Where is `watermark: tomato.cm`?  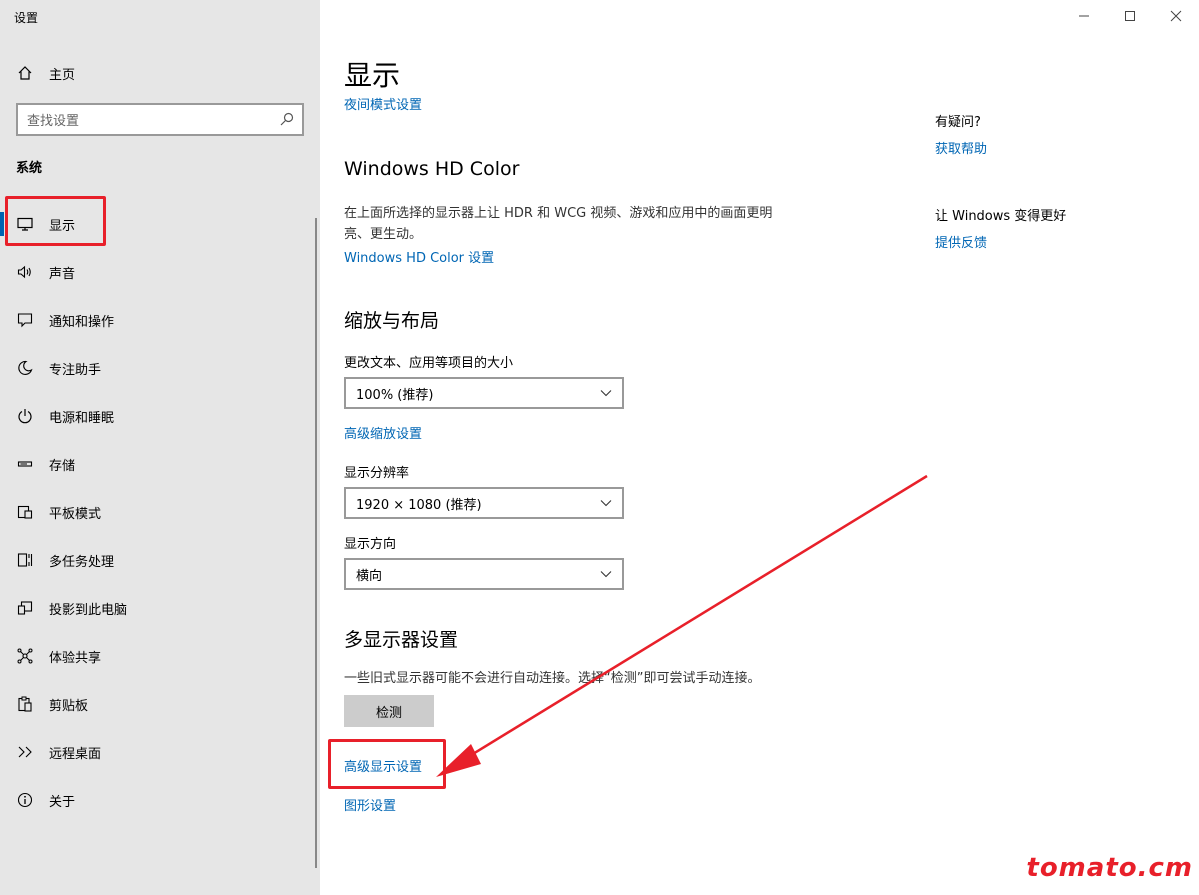 watermark: tomato.cm is located at coordinates (1109, 868).